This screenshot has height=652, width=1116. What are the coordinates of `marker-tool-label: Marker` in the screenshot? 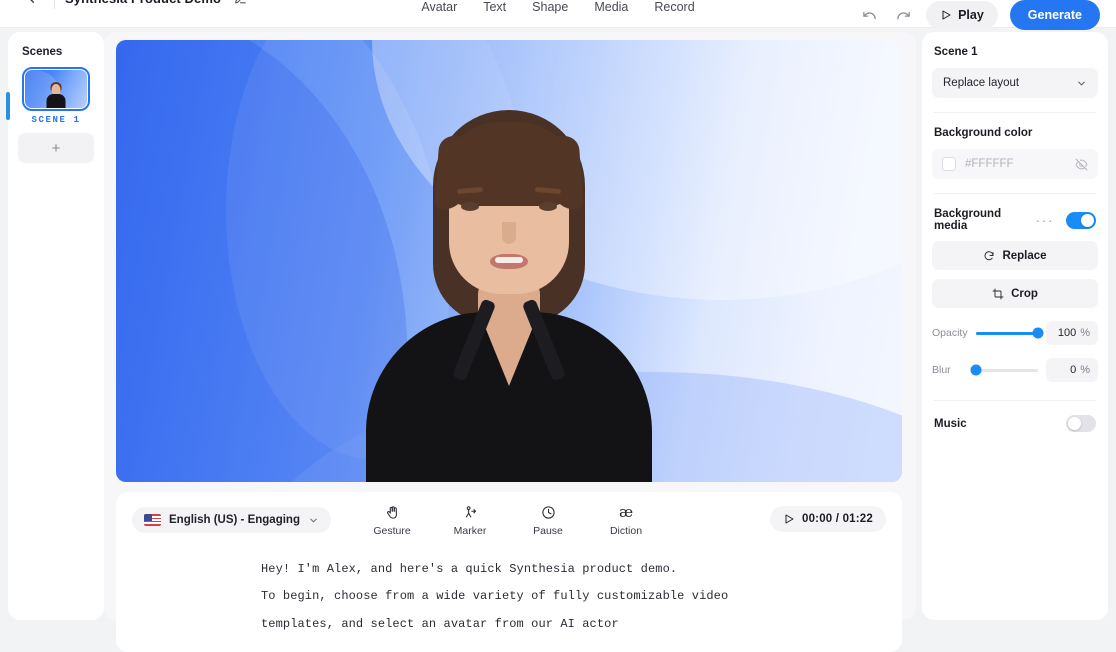 It's located at (470, 530).